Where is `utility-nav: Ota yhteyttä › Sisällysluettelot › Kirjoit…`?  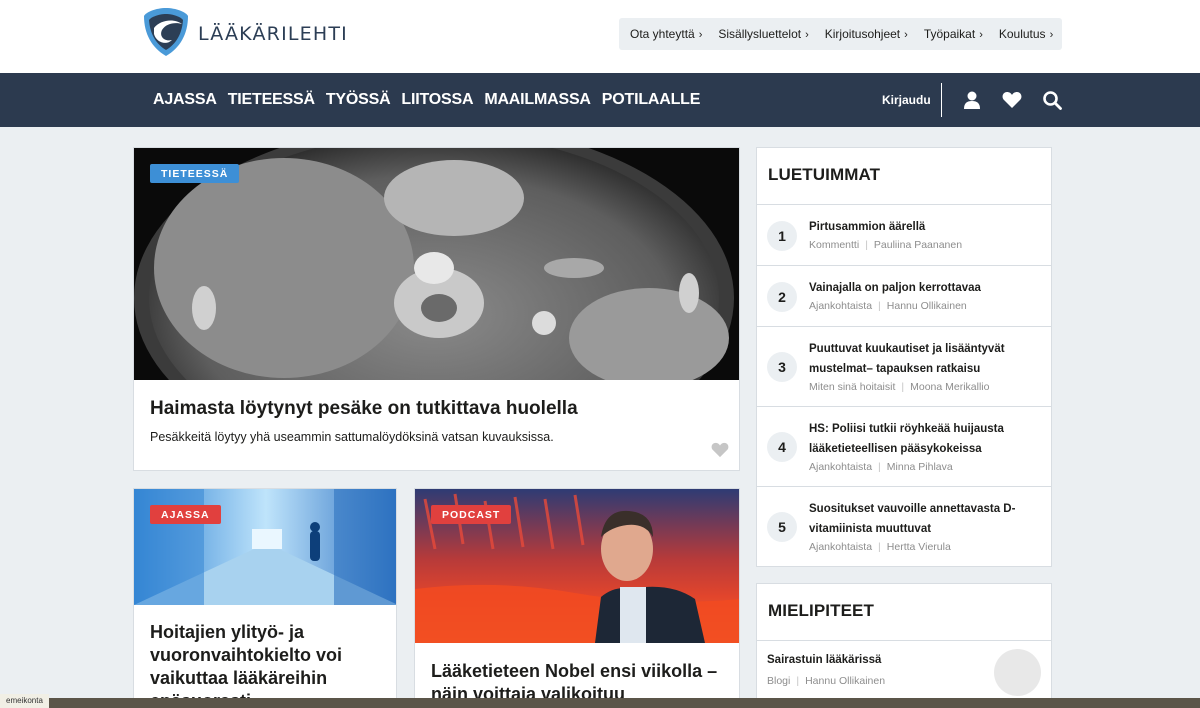
utility-nav: Ota yhteyttä › Sisällysluettelot › Kirjoit… is located at coordinates (840, 34).